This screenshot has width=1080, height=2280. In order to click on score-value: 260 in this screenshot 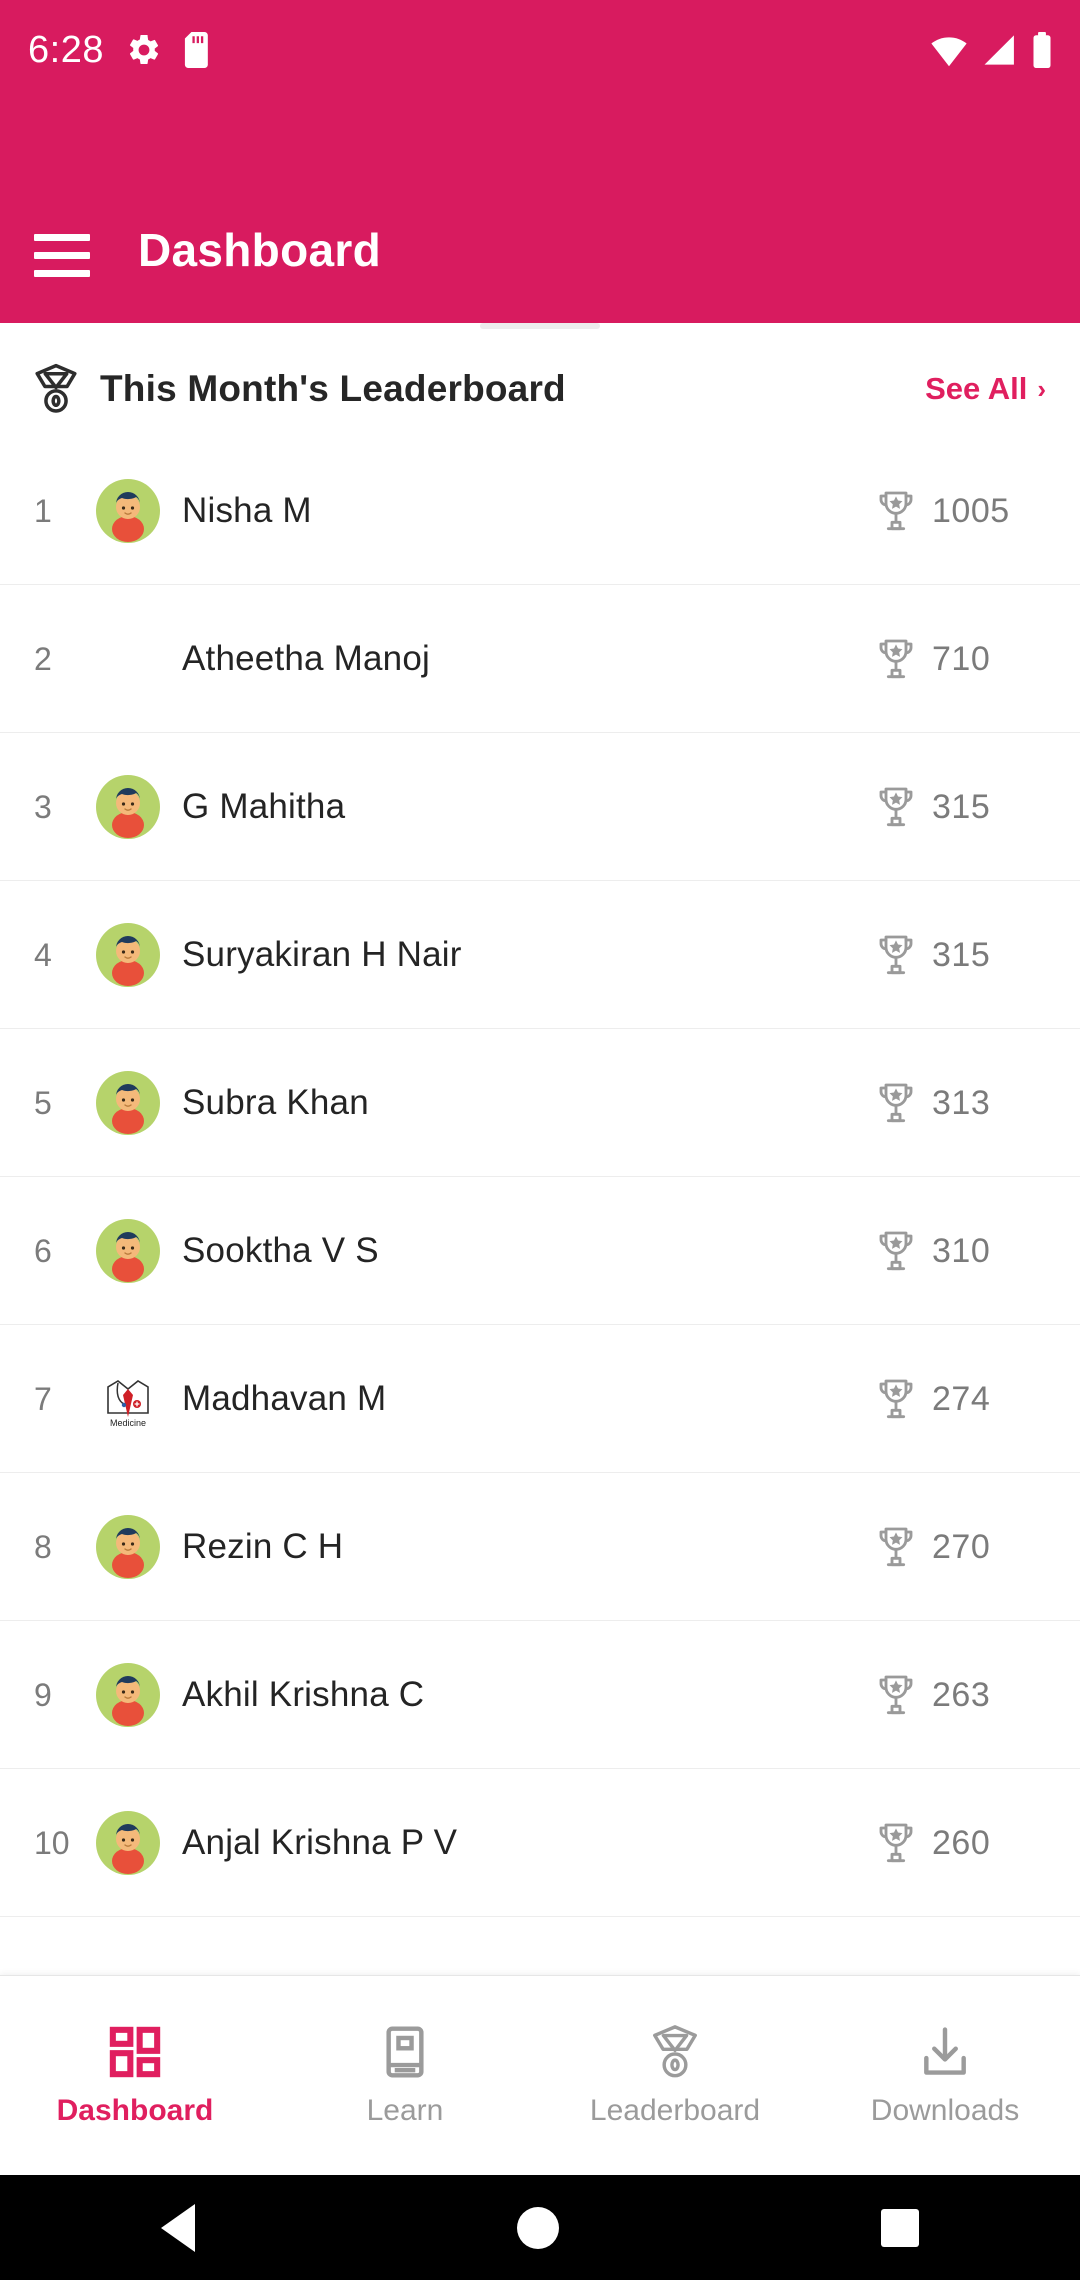, I will do `click(961, 1842)`.